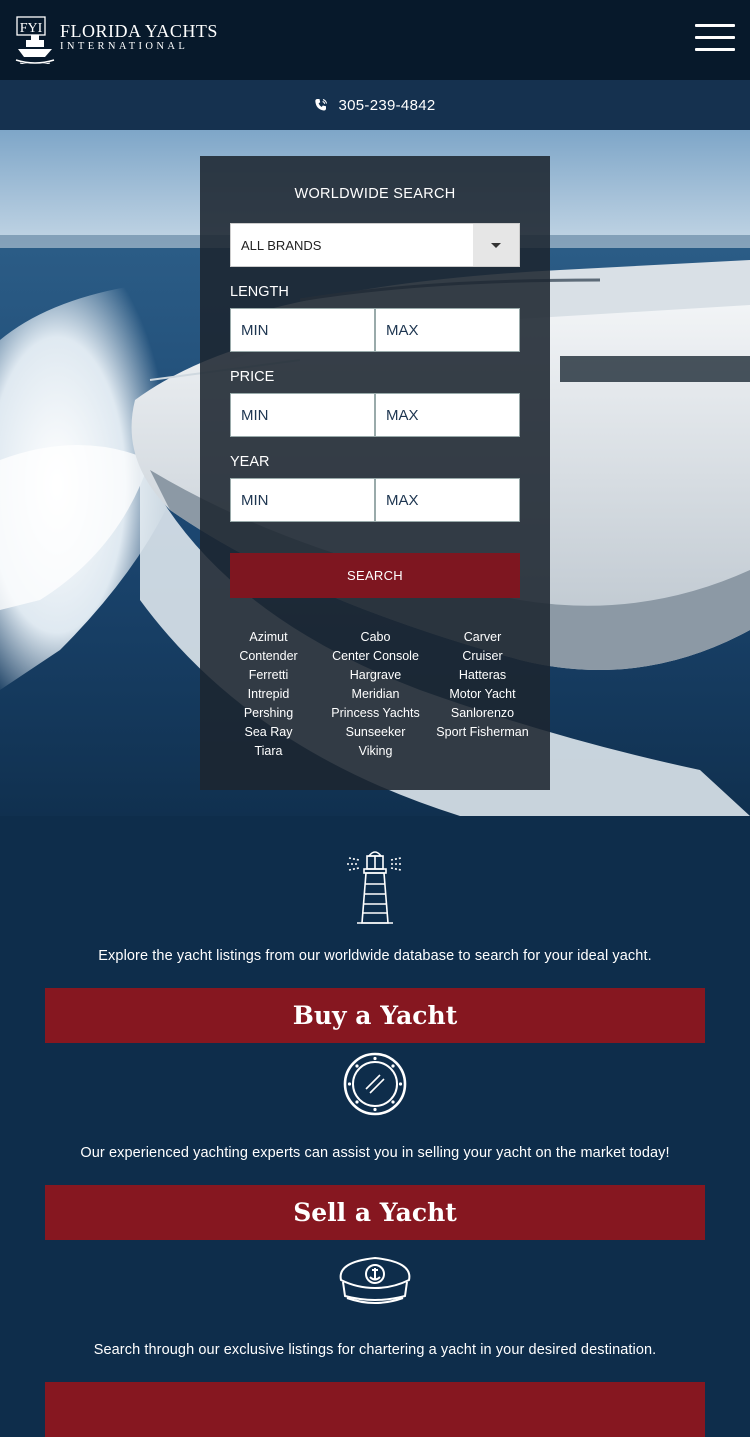 This screenshot has width=750, height=1437. Describe the element at coordinates (375, 732) in the screenshot. I see `brand-link: Sunseeker` at that location.